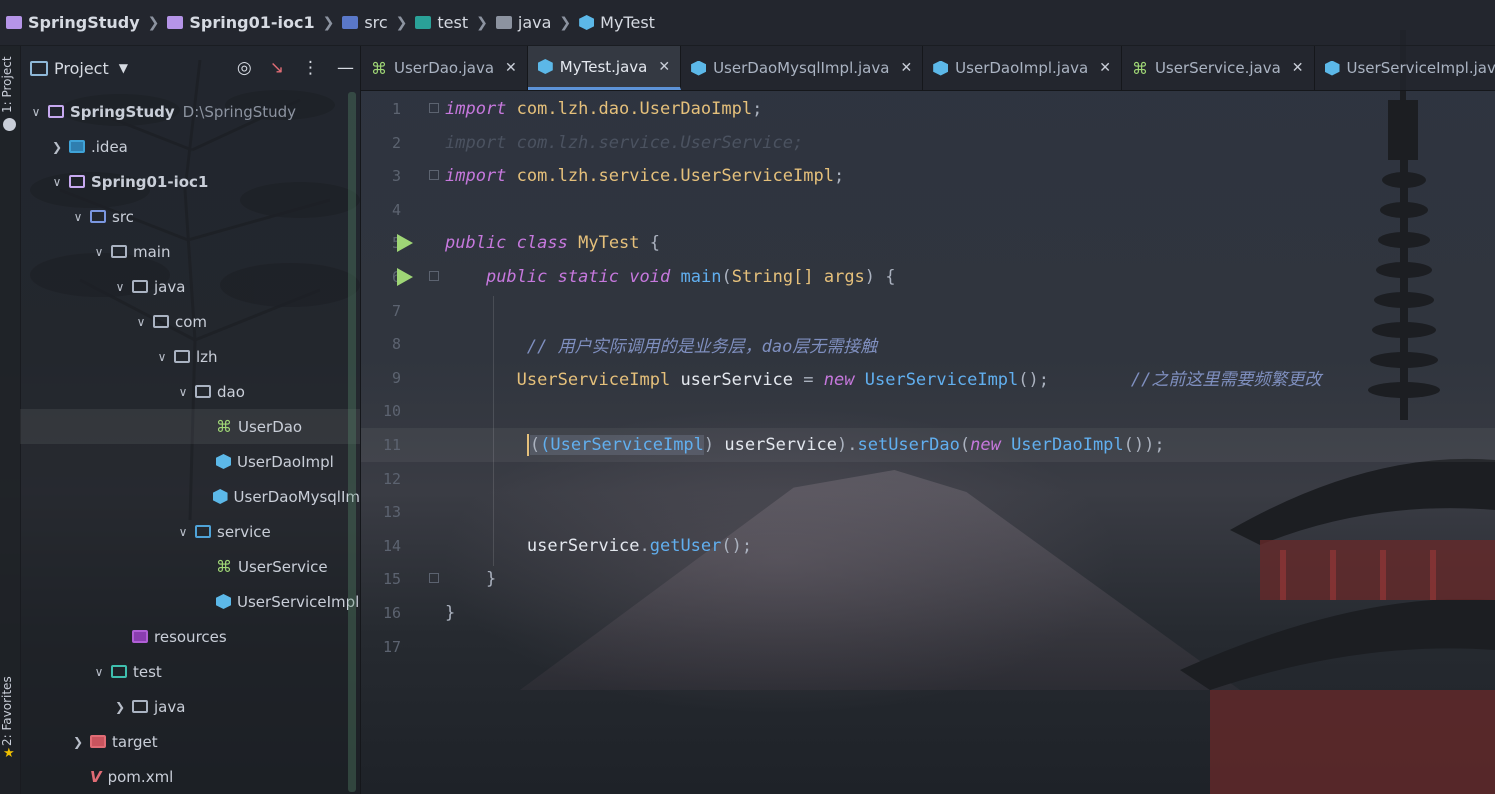 The width and height of the screenshot is (1495, 794). I want to click on tree-item: ∨ lzh, so click(190, 356).